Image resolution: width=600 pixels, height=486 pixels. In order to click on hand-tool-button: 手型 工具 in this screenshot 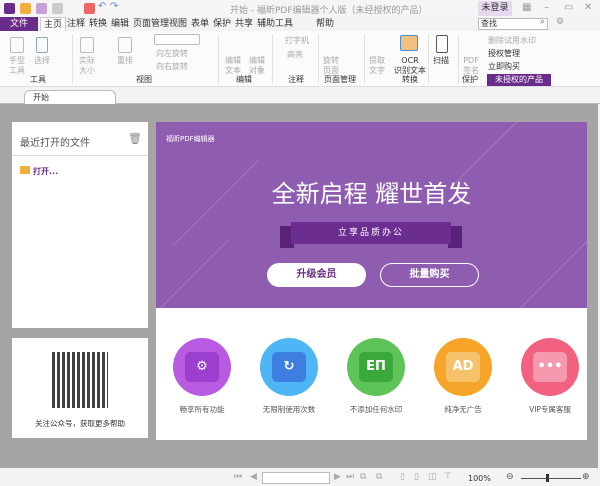, I will do `click(17, 66)`.